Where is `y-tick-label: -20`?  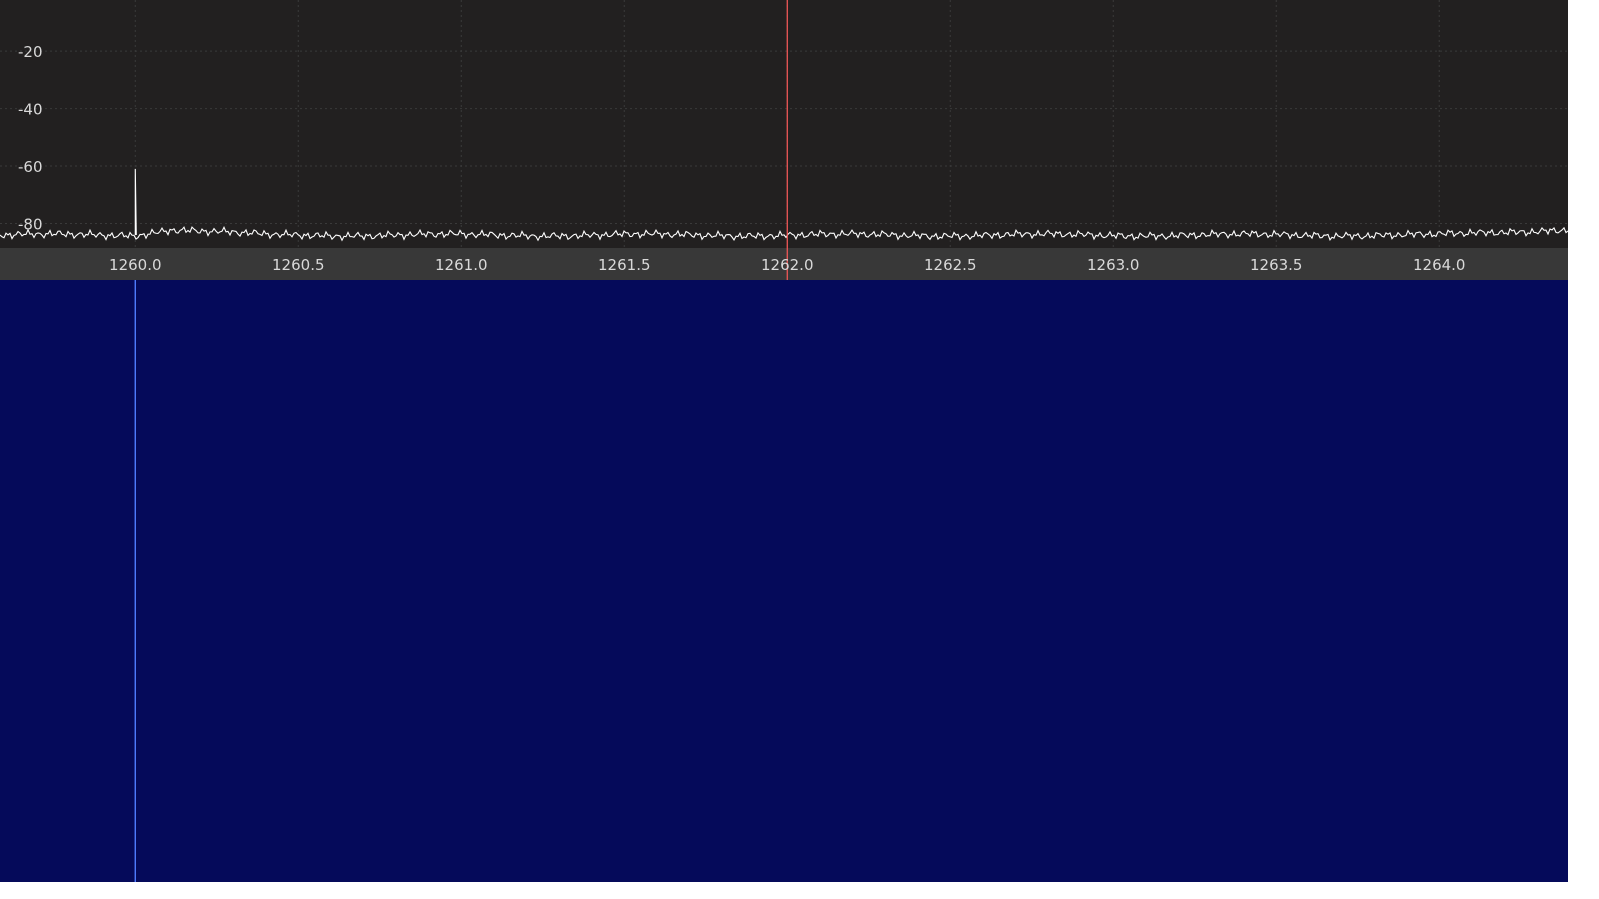 y-tick-label: -20 is located at coordinates (30, 52).